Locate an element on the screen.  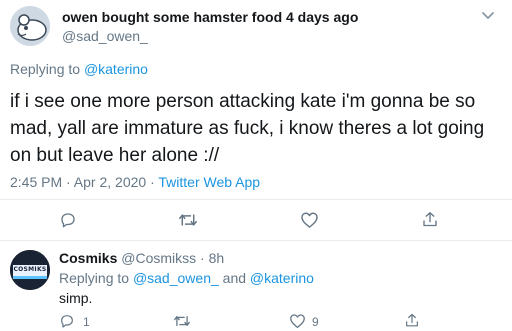
timestamp-text: 2:45 PM · Apr 2, 2020 · is located at coordinates (84, 182).